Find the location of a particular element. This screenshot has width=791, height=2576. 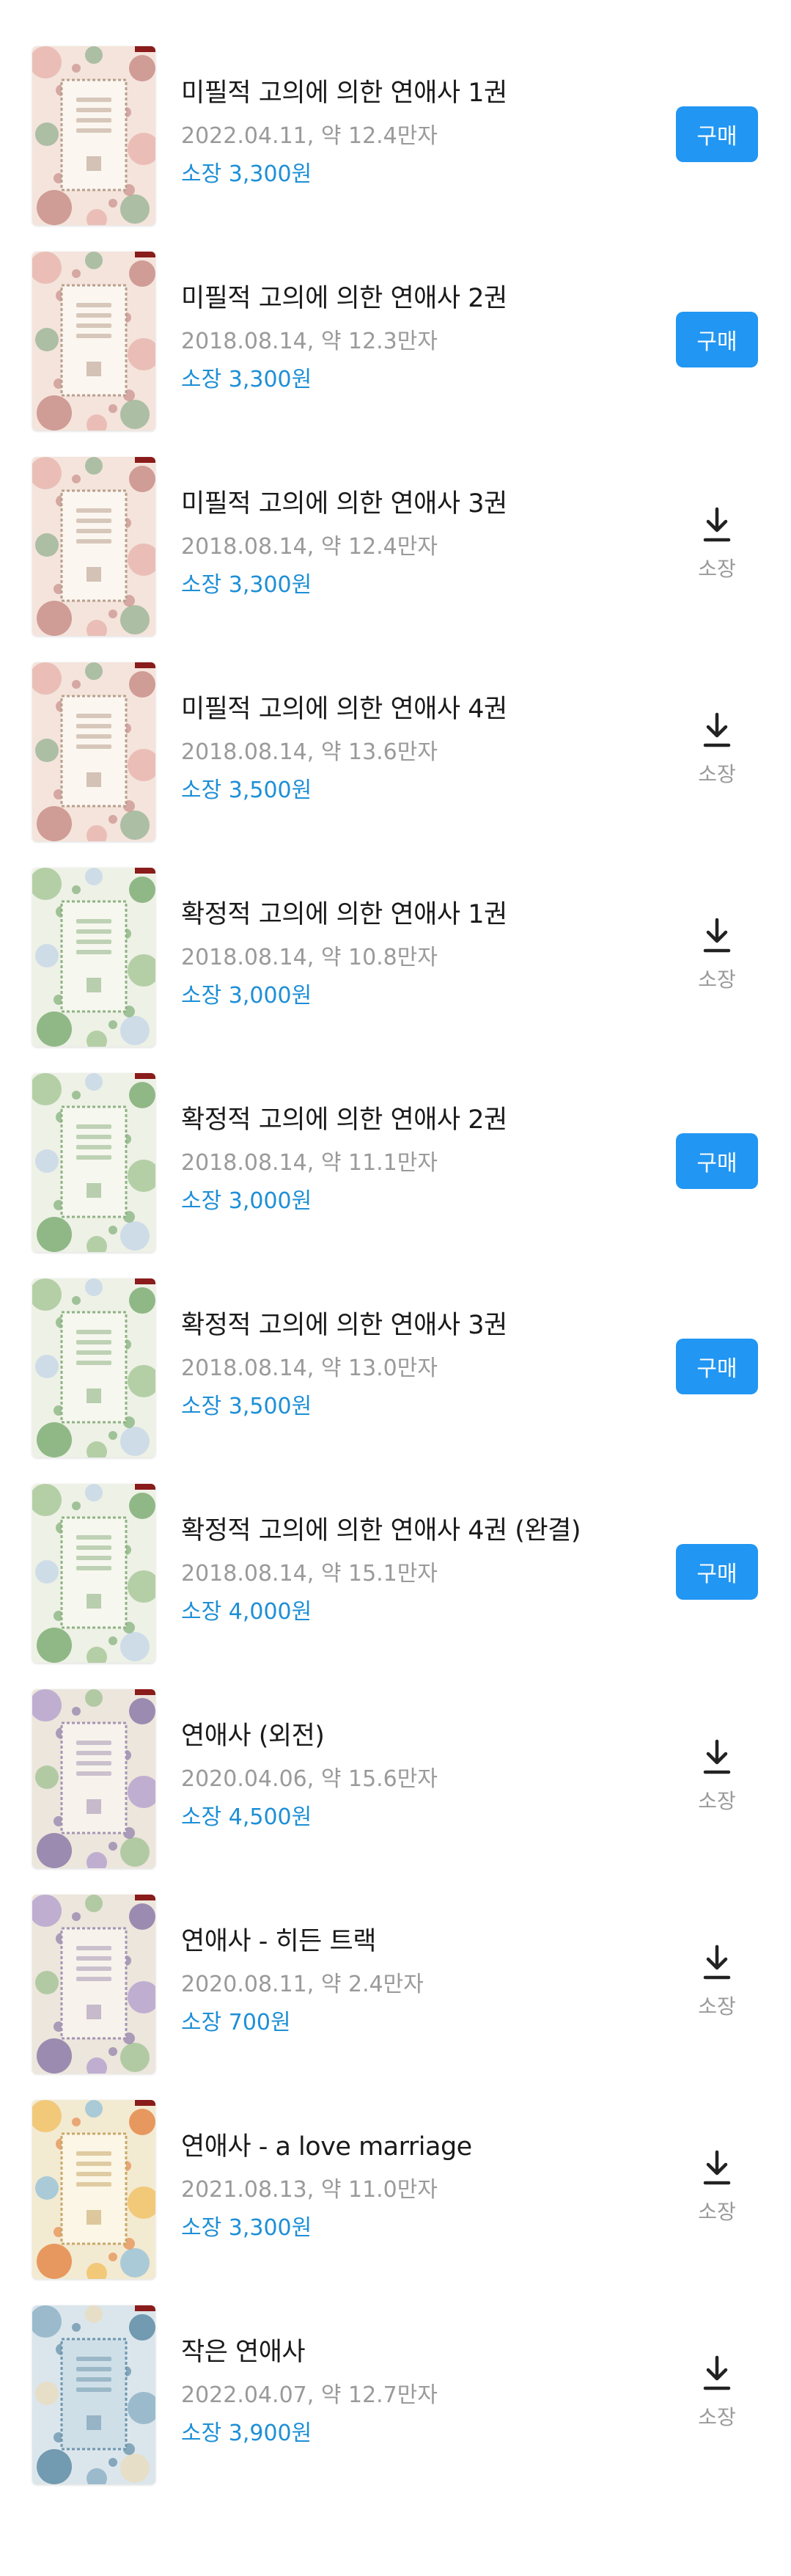

book-meta: 2018.08.14, 약 12.4만자 is located at coordinates (309, 547).